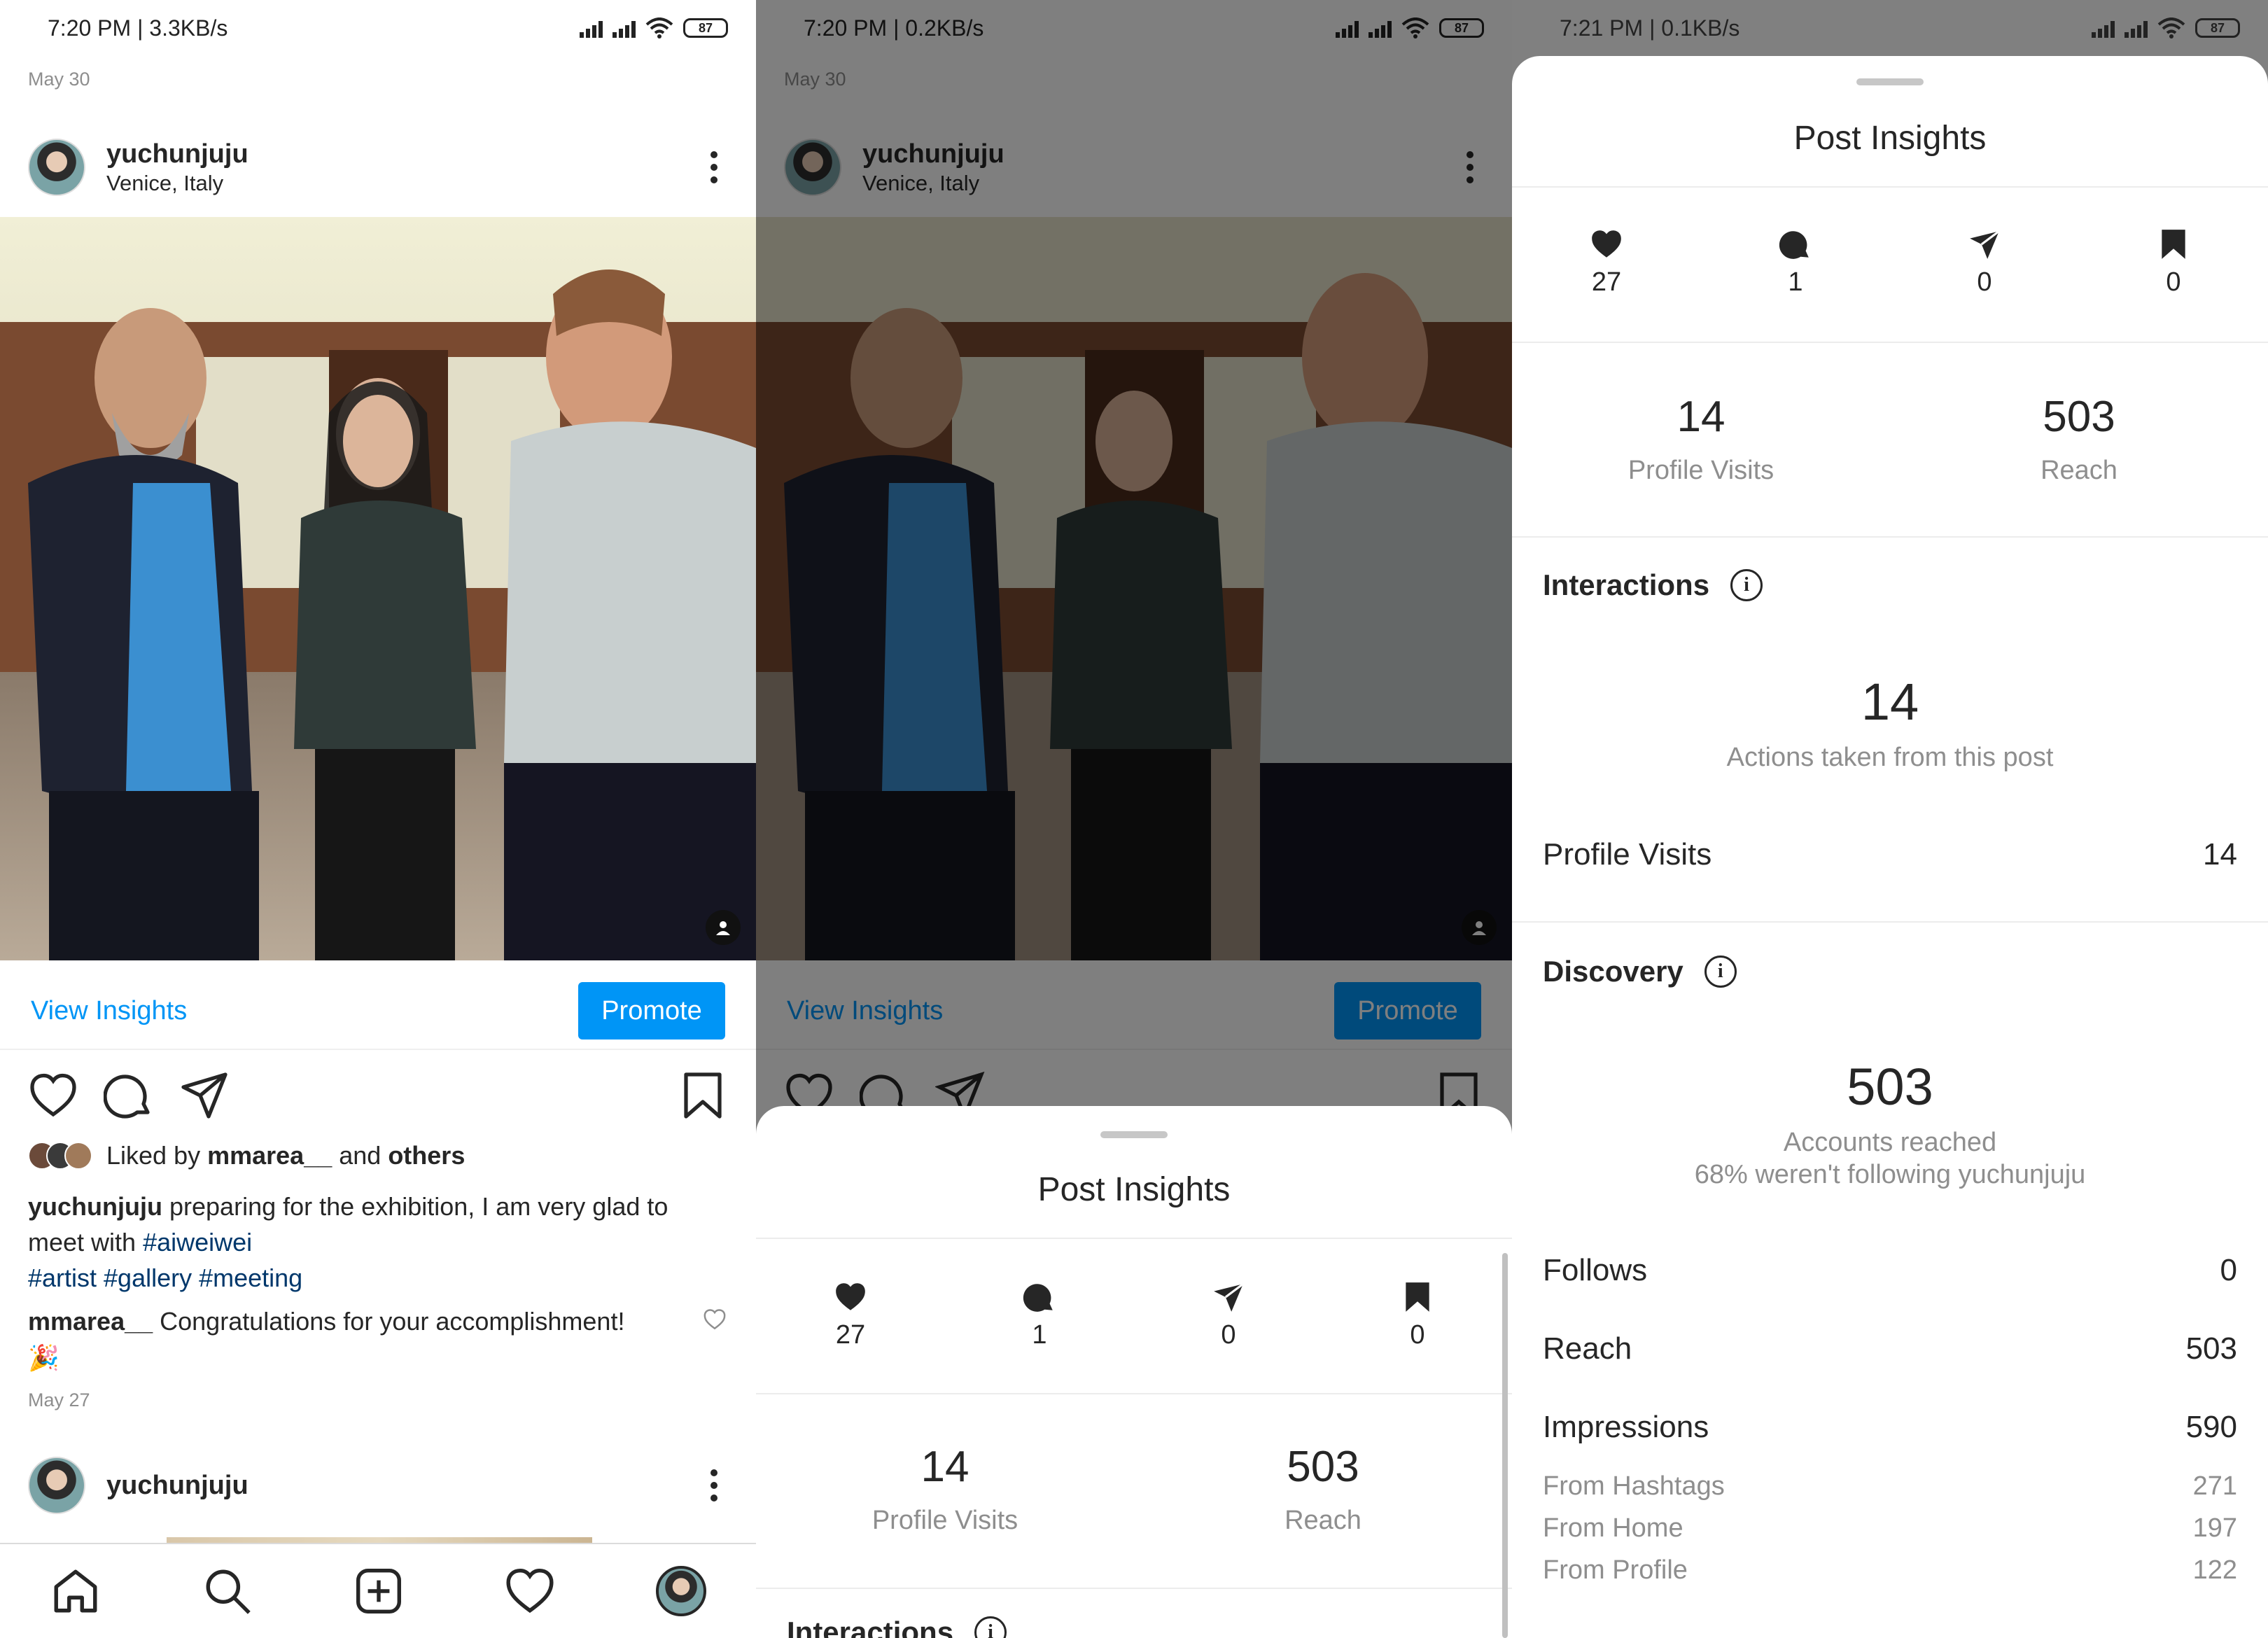  Describe the element at coordinates (1890, 1174) in the screenshot. I see `not-following-percent: 68% weren't following yuchunjuju` at that location.